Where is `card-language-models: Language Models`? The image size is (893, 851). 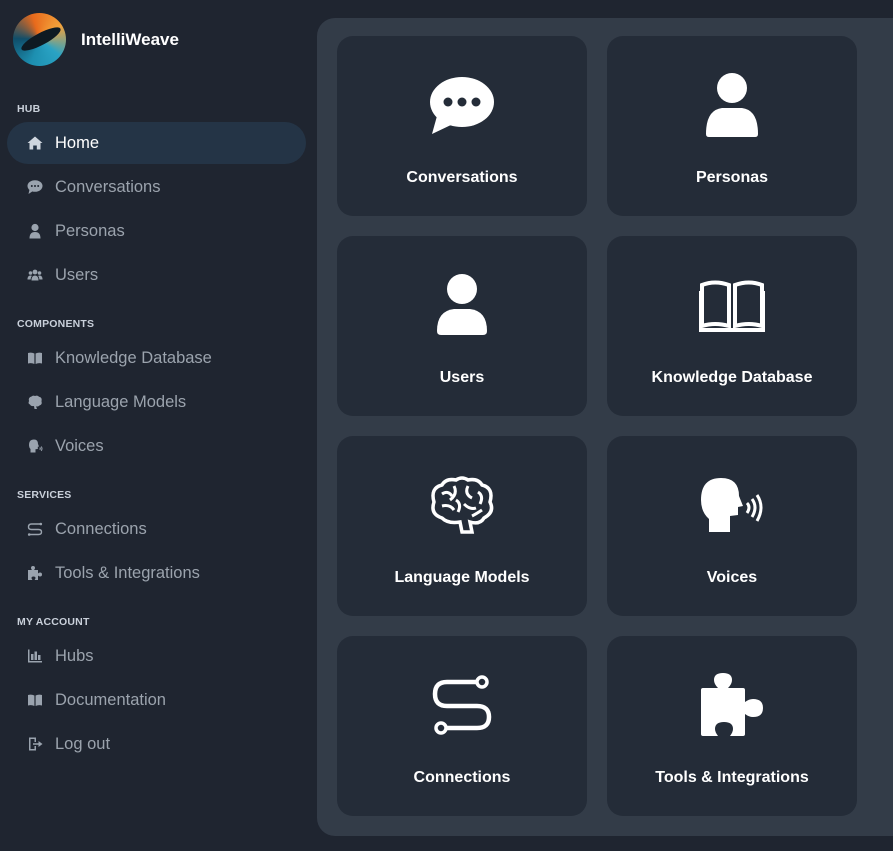
card-language-models: Language Models is located at coordinates (462, 526).